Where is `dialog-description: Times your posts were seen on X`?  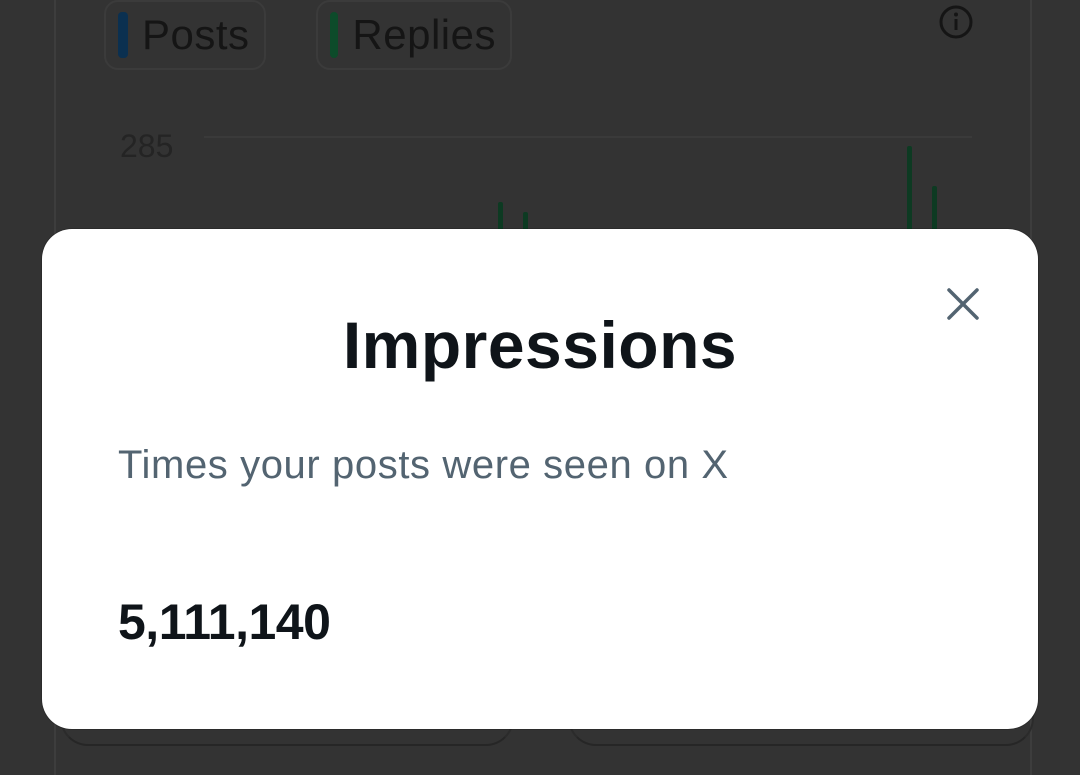 dialog-description: Times your posts were seen on X is located at coordinates (423, 465).